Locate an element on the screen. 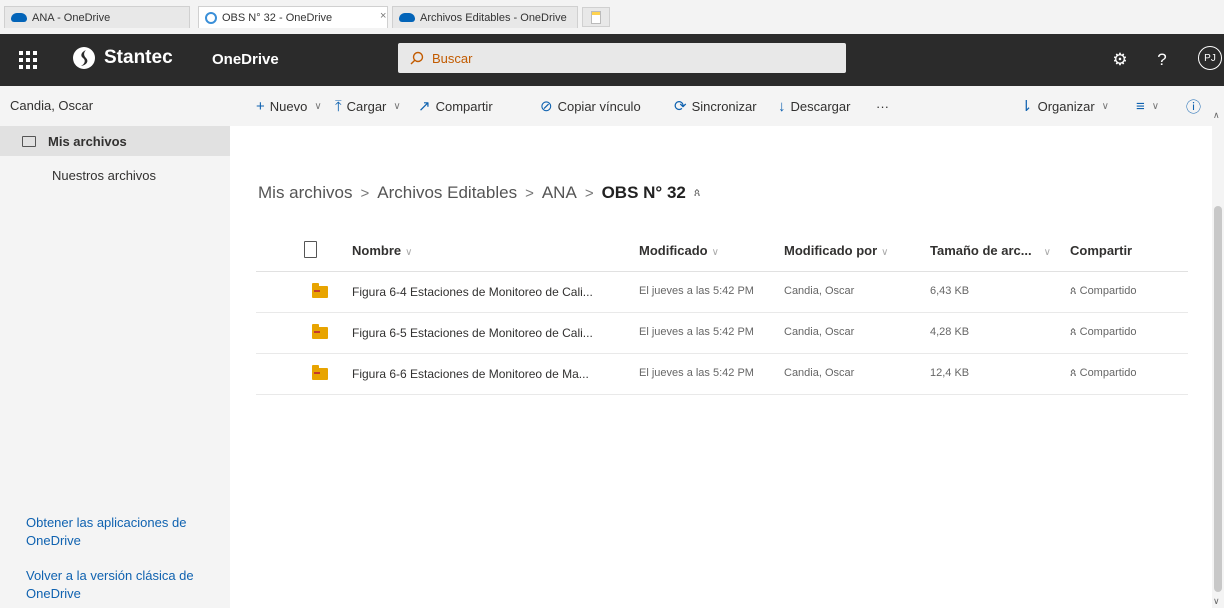  brand: Stantec is located at coordinates (122, 58).